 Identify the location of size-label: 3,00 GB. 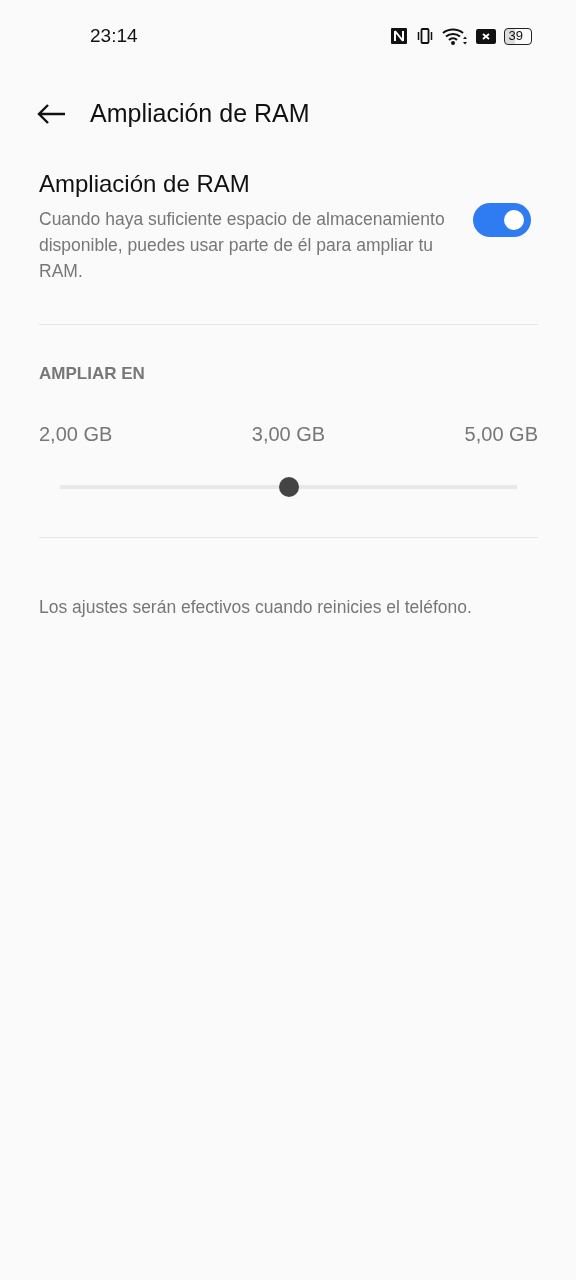
(288, 434).